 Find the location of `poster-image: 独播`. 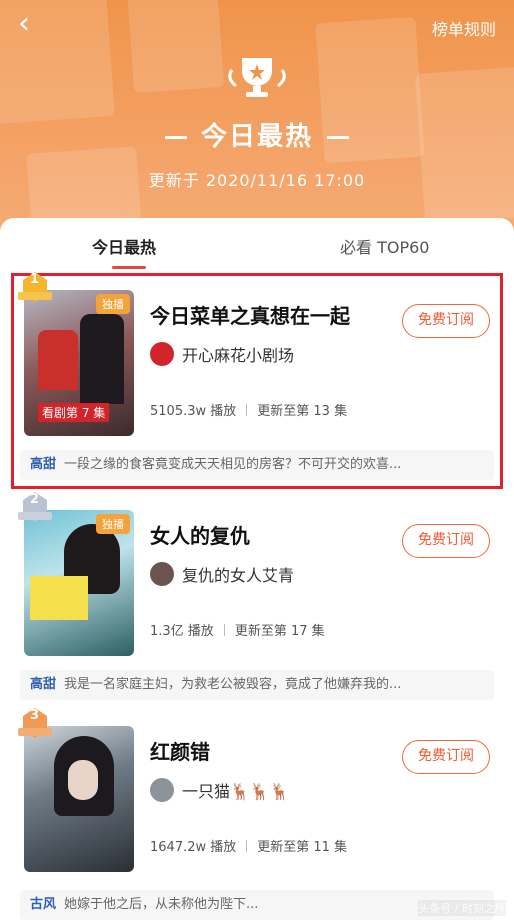

poster-image: 独播 is located at coordinates (79, 583).